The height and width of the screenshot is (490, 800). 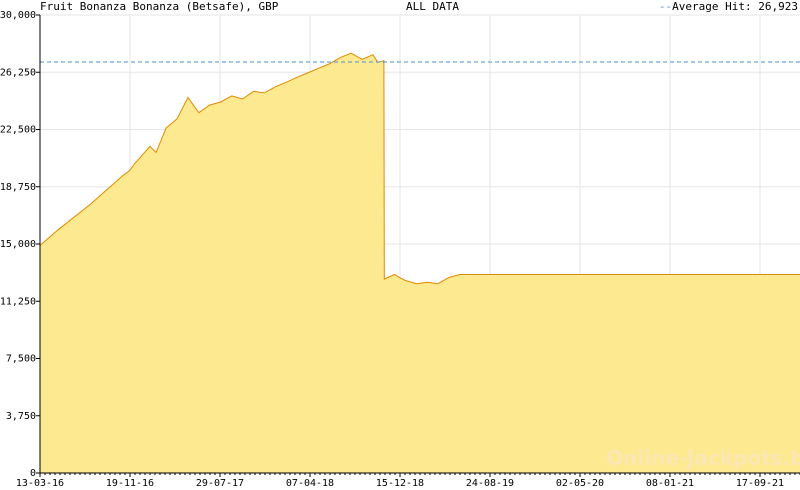 I want to click on x-tick-label: 19-11-16, so click(x=130, y=483).